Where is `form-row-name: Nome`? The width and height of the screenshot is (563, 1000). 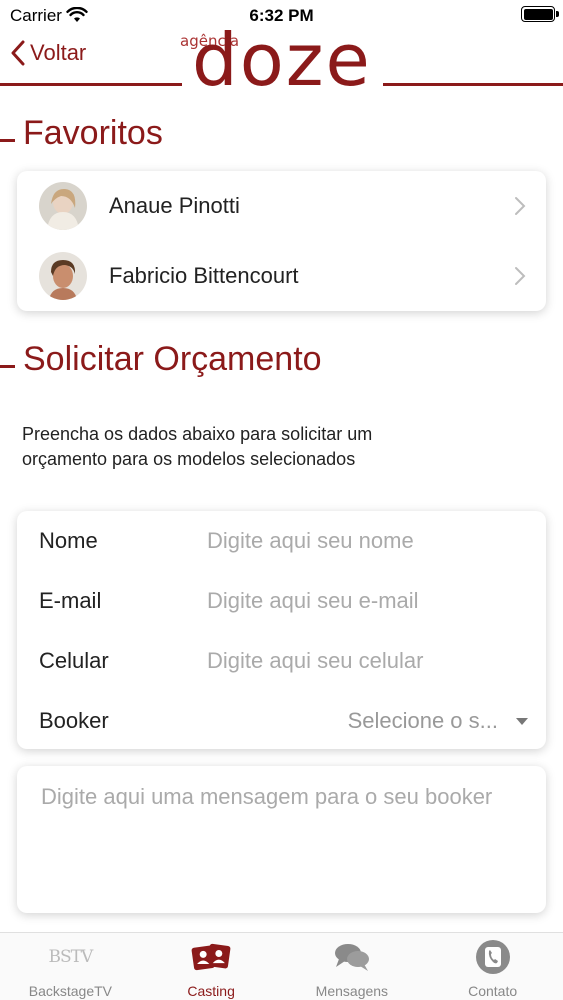
form-row-name: Nome is located at coordinates (281, 541).